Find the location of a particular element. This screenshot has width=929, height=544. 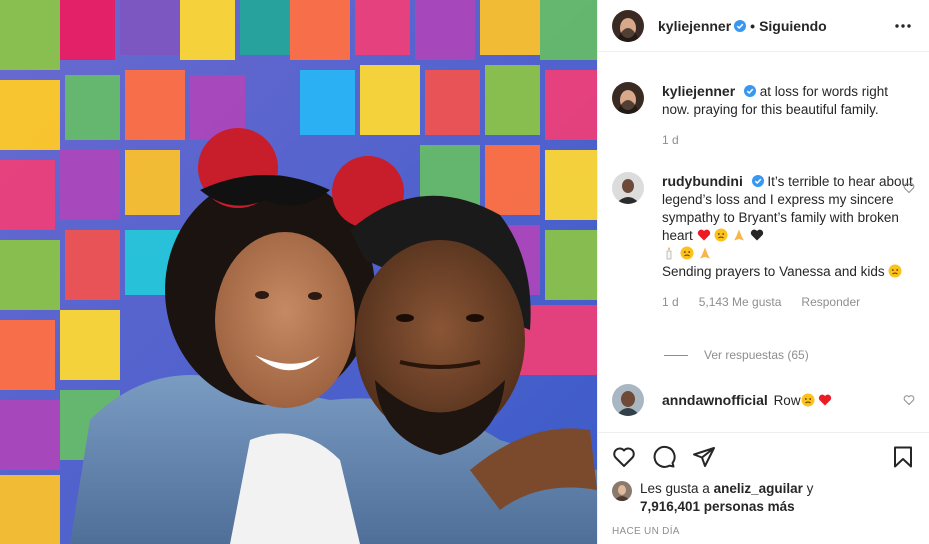

post-timestamp: HACE UN DÍA is located at coordinates (763, 532).